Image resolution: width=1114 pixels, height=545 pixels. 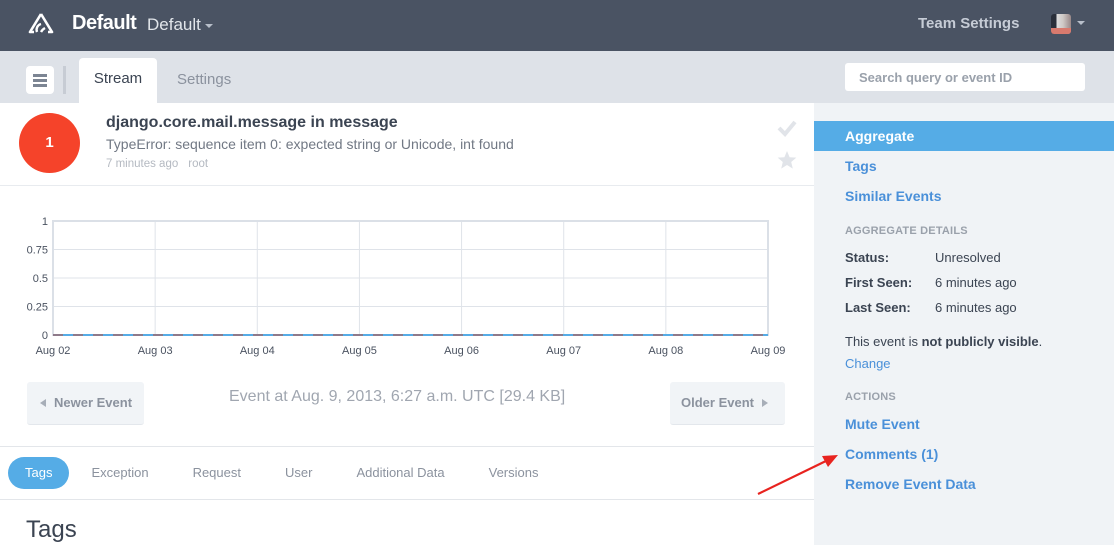 What do you see at coordinates (93, 402) in the screenshot?
I see `newer-event-label: Newer Event` at bounding box center [93, 402].